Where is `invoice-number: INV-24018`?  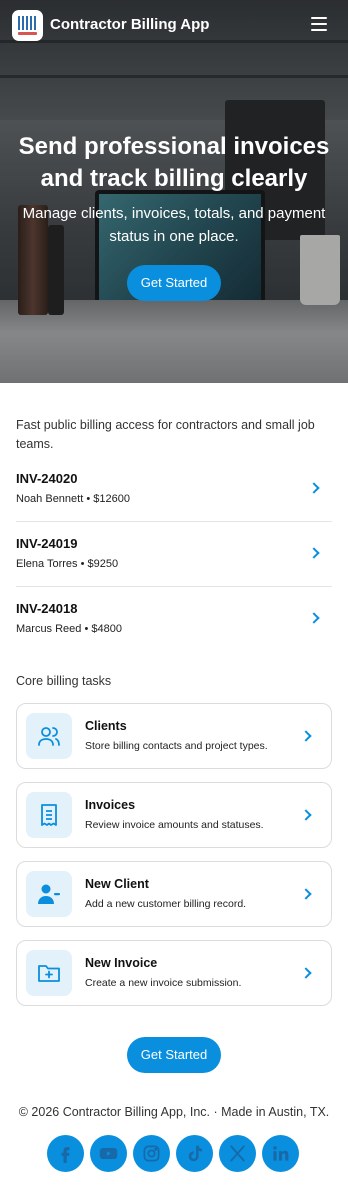
invoice-number: INV-24018 is located at coordinates (47, 608).